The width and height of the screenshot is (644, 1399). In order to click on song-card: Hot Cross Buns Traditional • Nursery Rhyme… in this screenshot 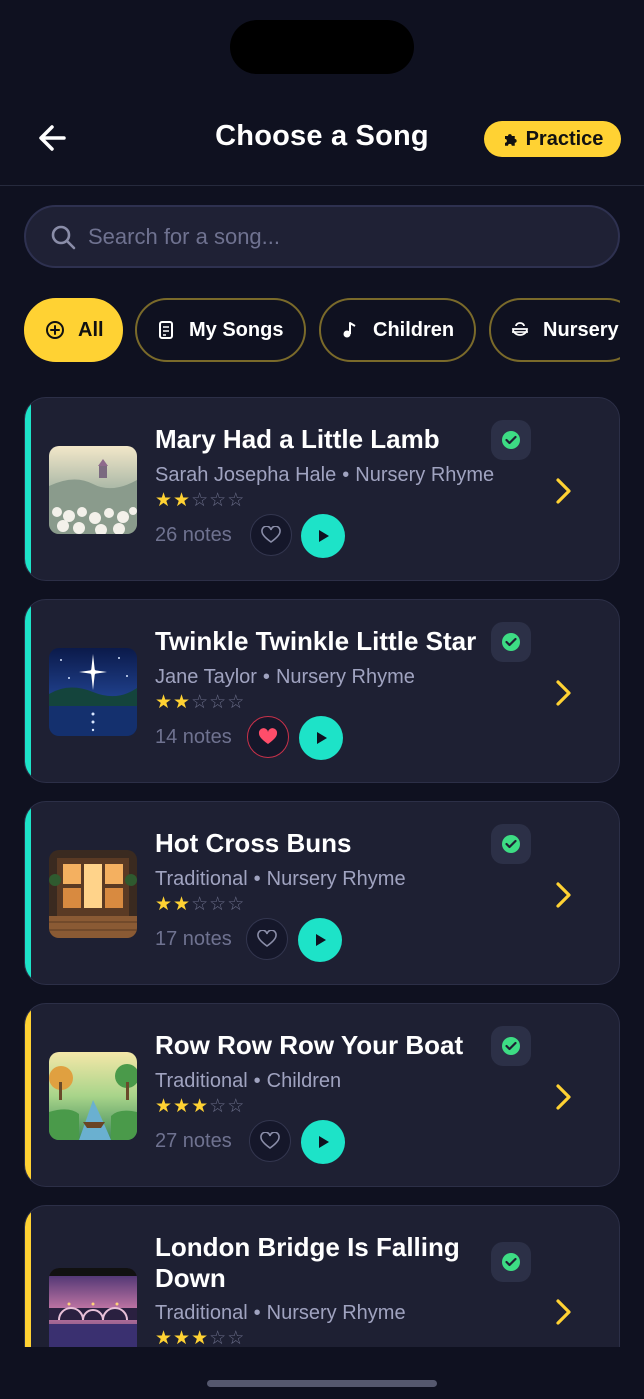, I will do `click(322, 893)`.